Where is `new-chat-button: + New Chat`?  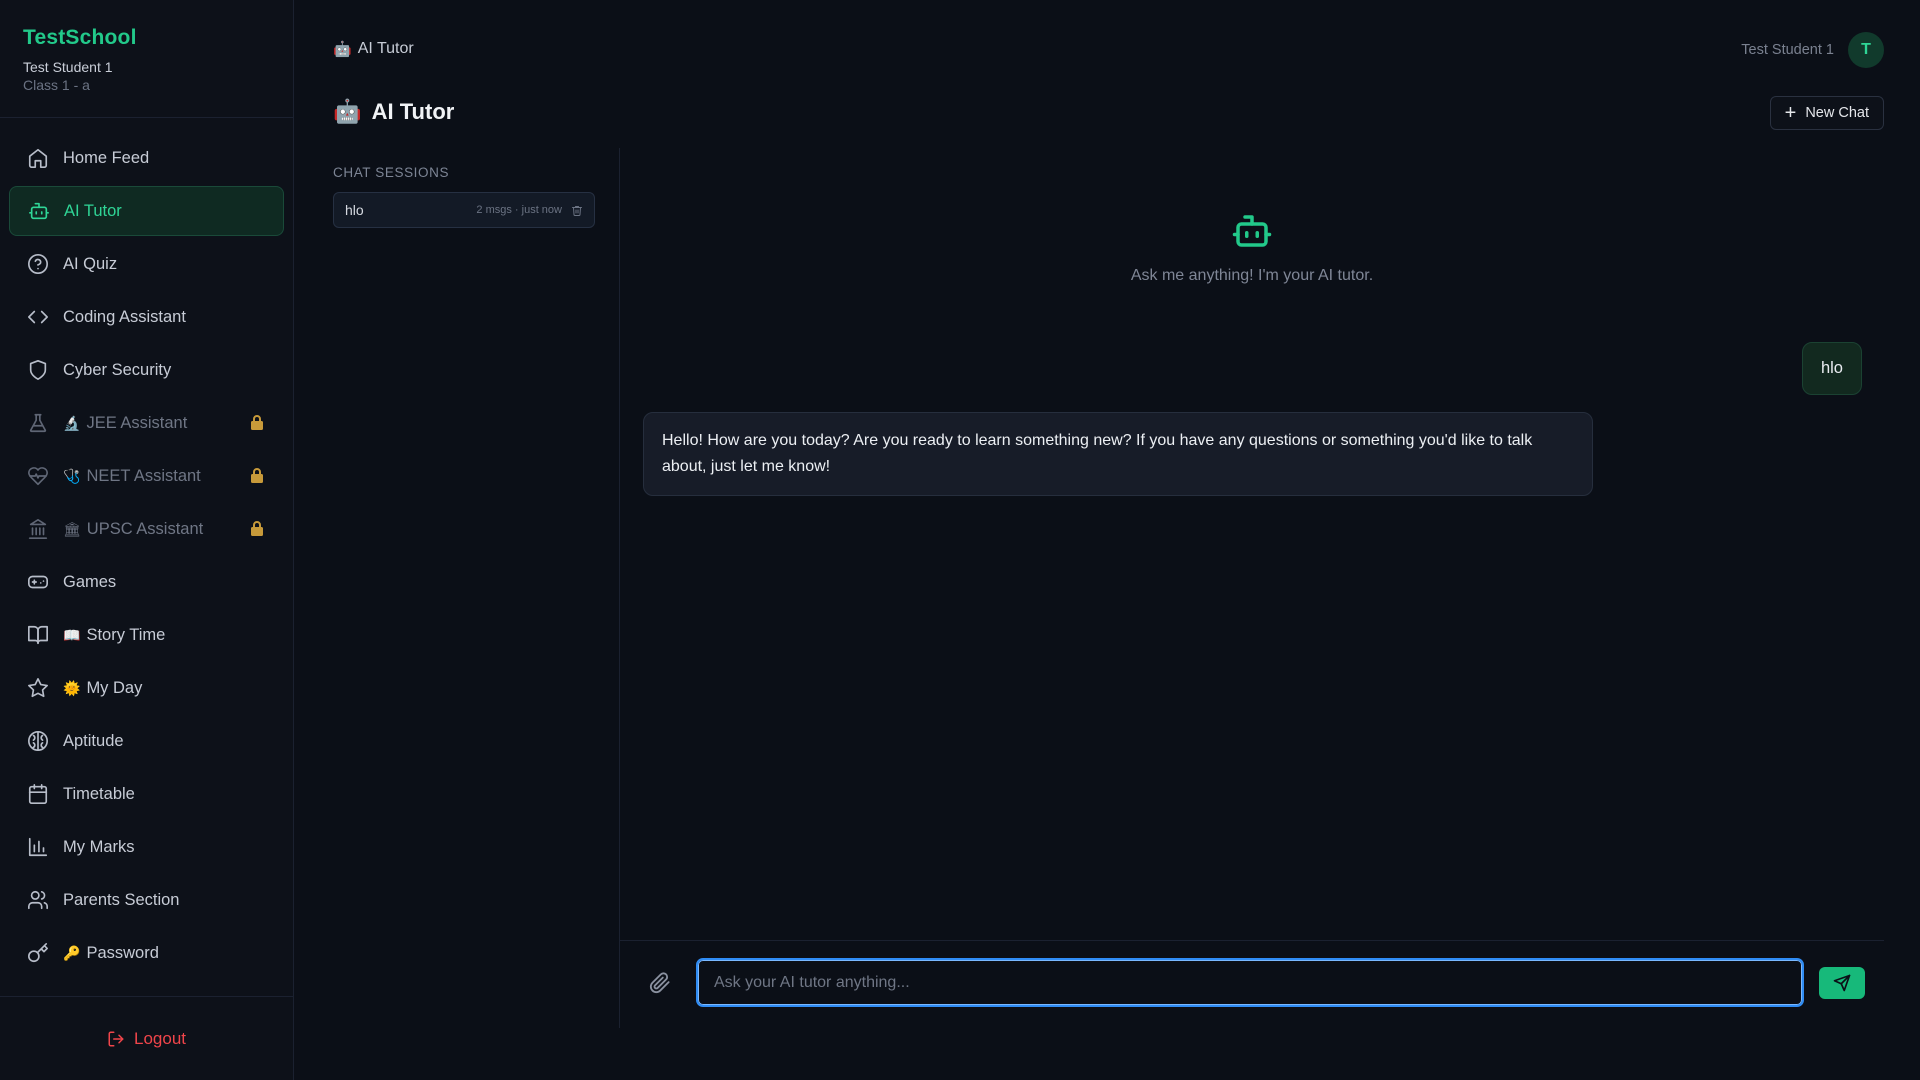
new-chat-button: + New Chat is located at coordinates (1826, 113).